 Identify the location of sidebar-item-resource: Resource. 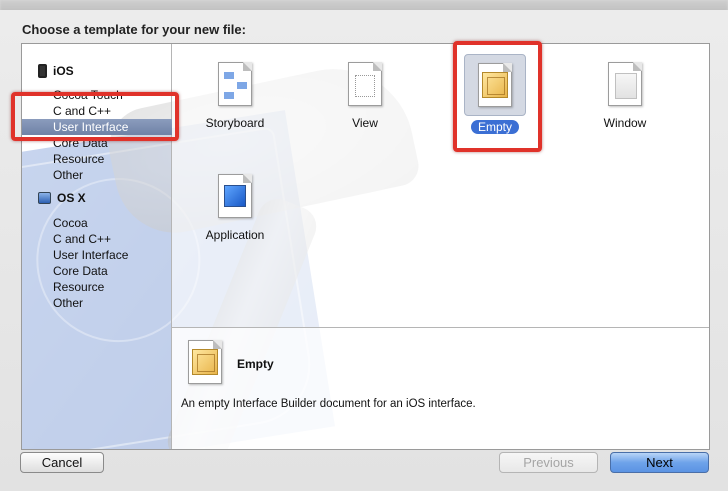
(97, 159).